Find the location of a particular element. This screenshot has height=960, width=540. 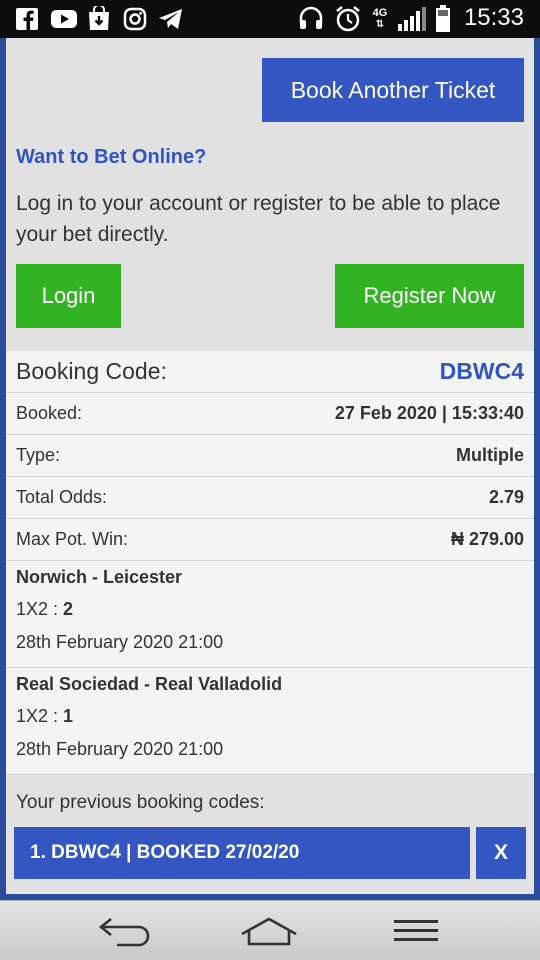

telegram-icon is located at coordinates (171, 19).